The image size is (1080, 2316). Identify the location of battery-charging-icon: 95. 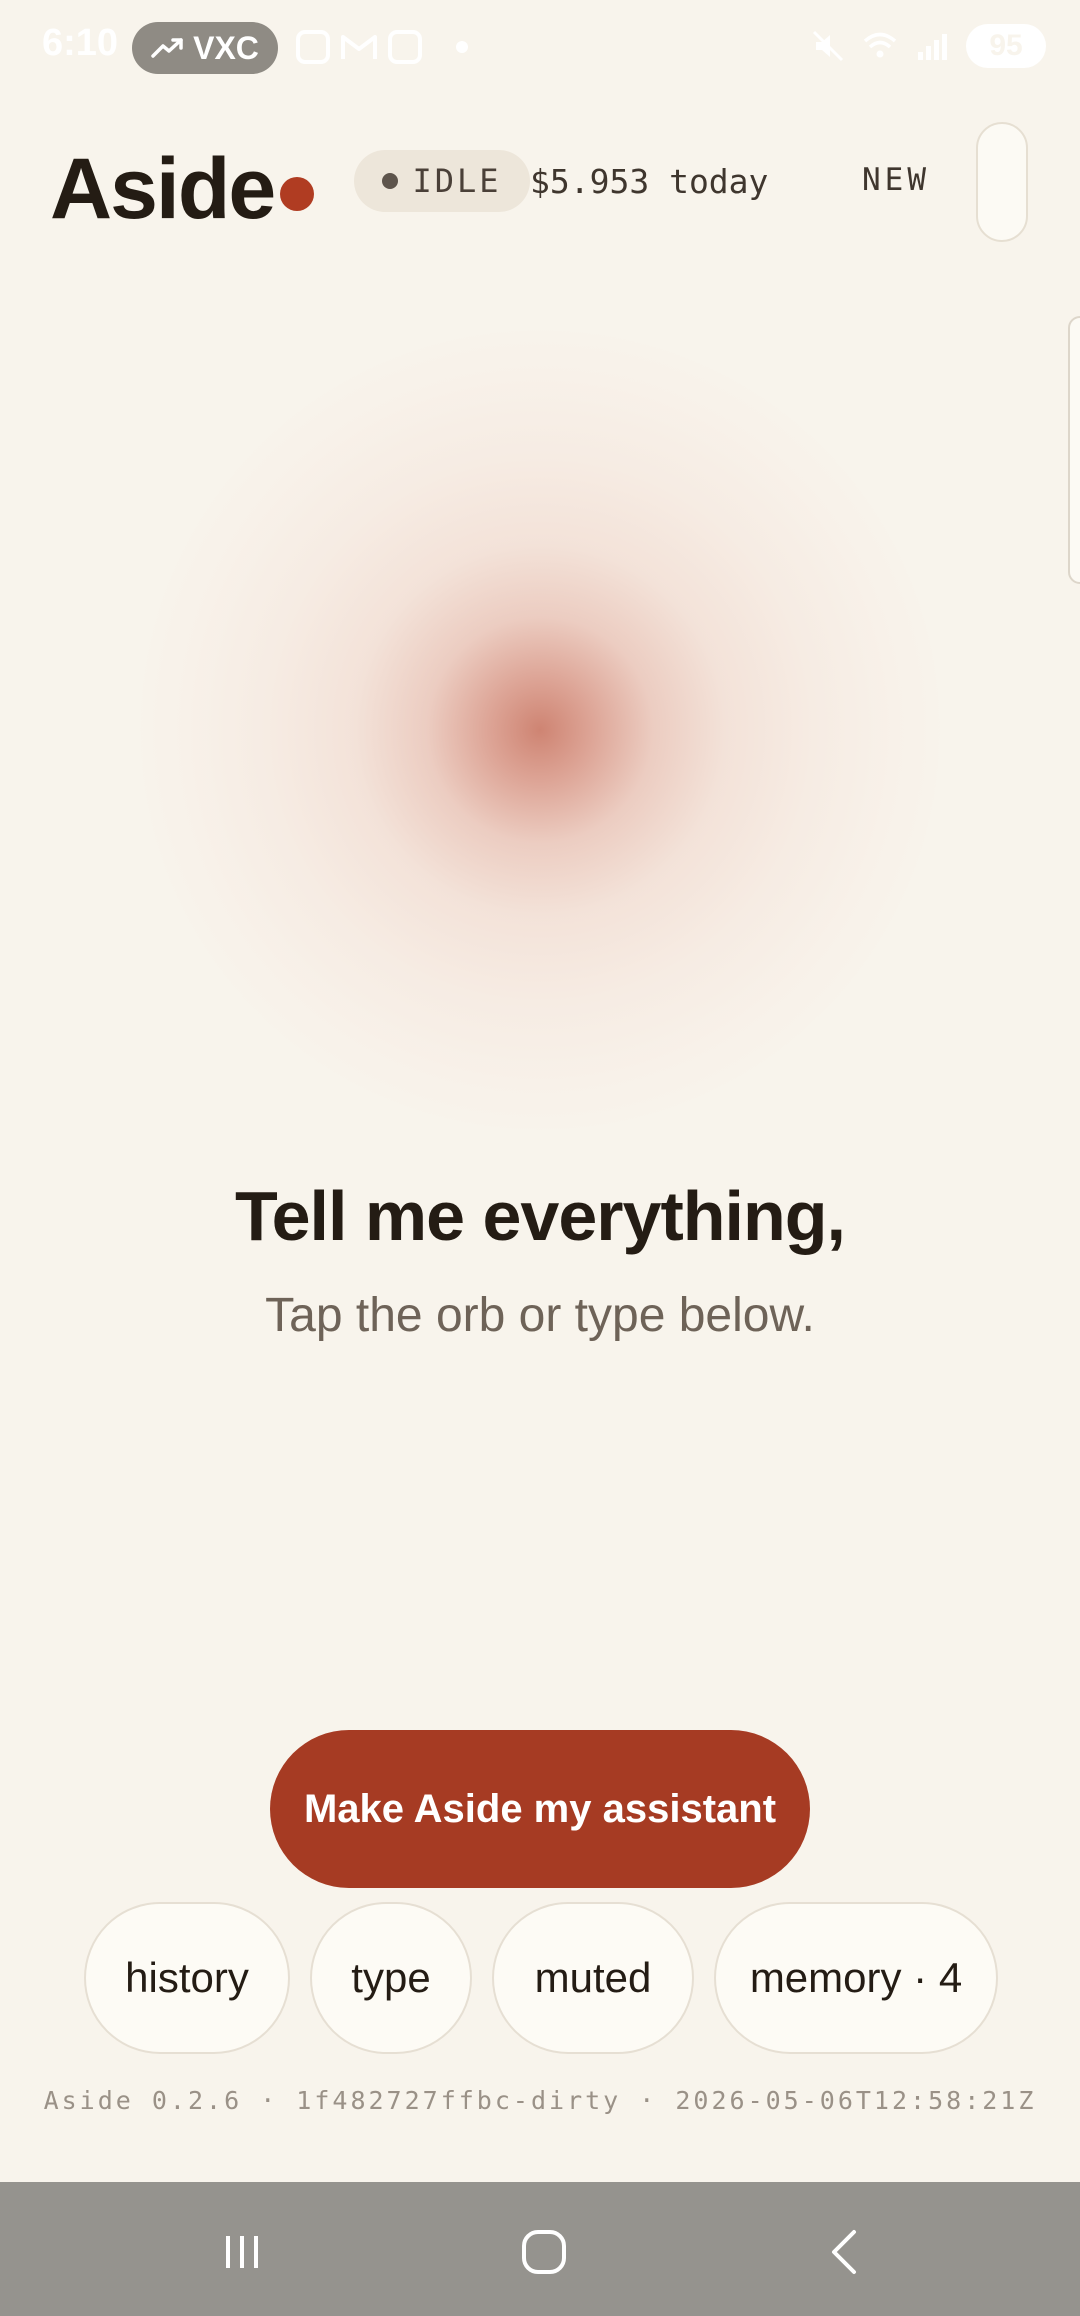
(1006, 46).